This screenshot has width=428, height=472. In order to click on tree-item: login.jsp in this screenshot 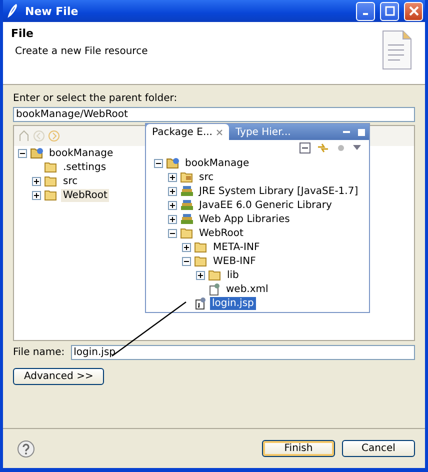, I will do `click(233, 303)`.